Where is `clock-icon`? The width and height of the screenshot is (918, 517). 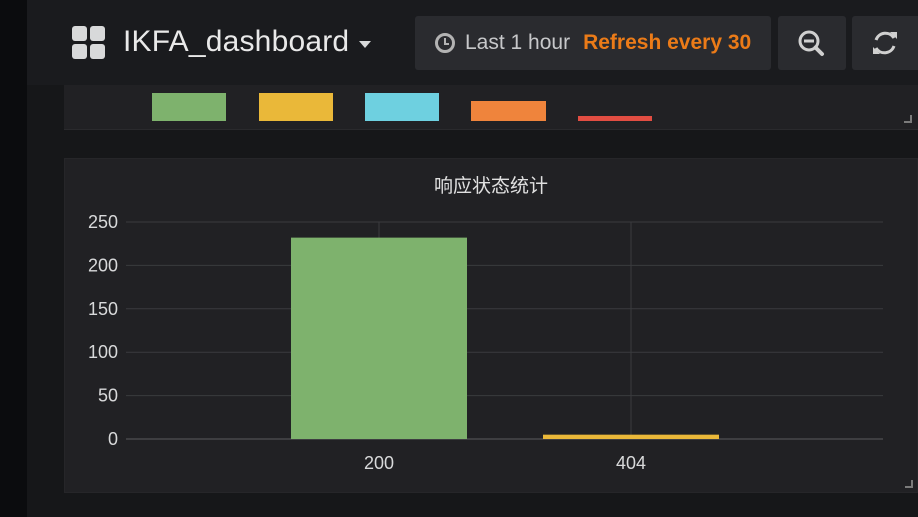
clock-icon is located at coordinates (445, 43).